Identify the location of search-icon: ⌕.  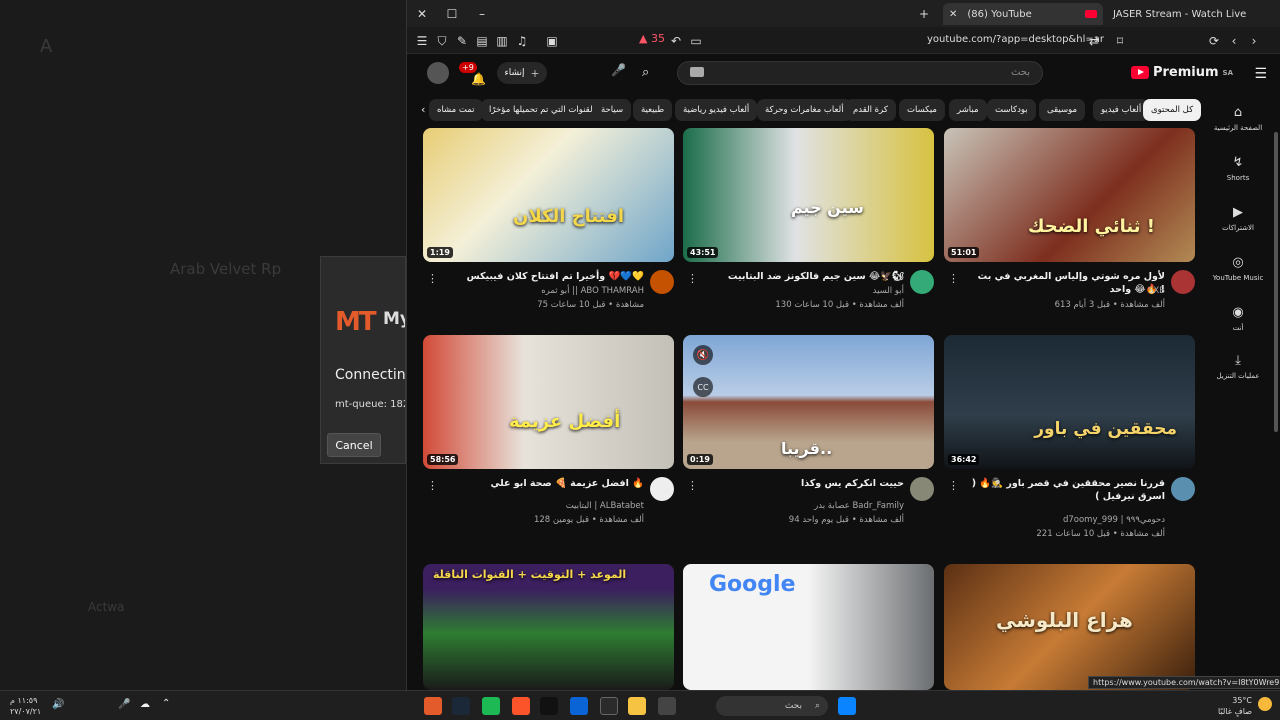
(645, 72).